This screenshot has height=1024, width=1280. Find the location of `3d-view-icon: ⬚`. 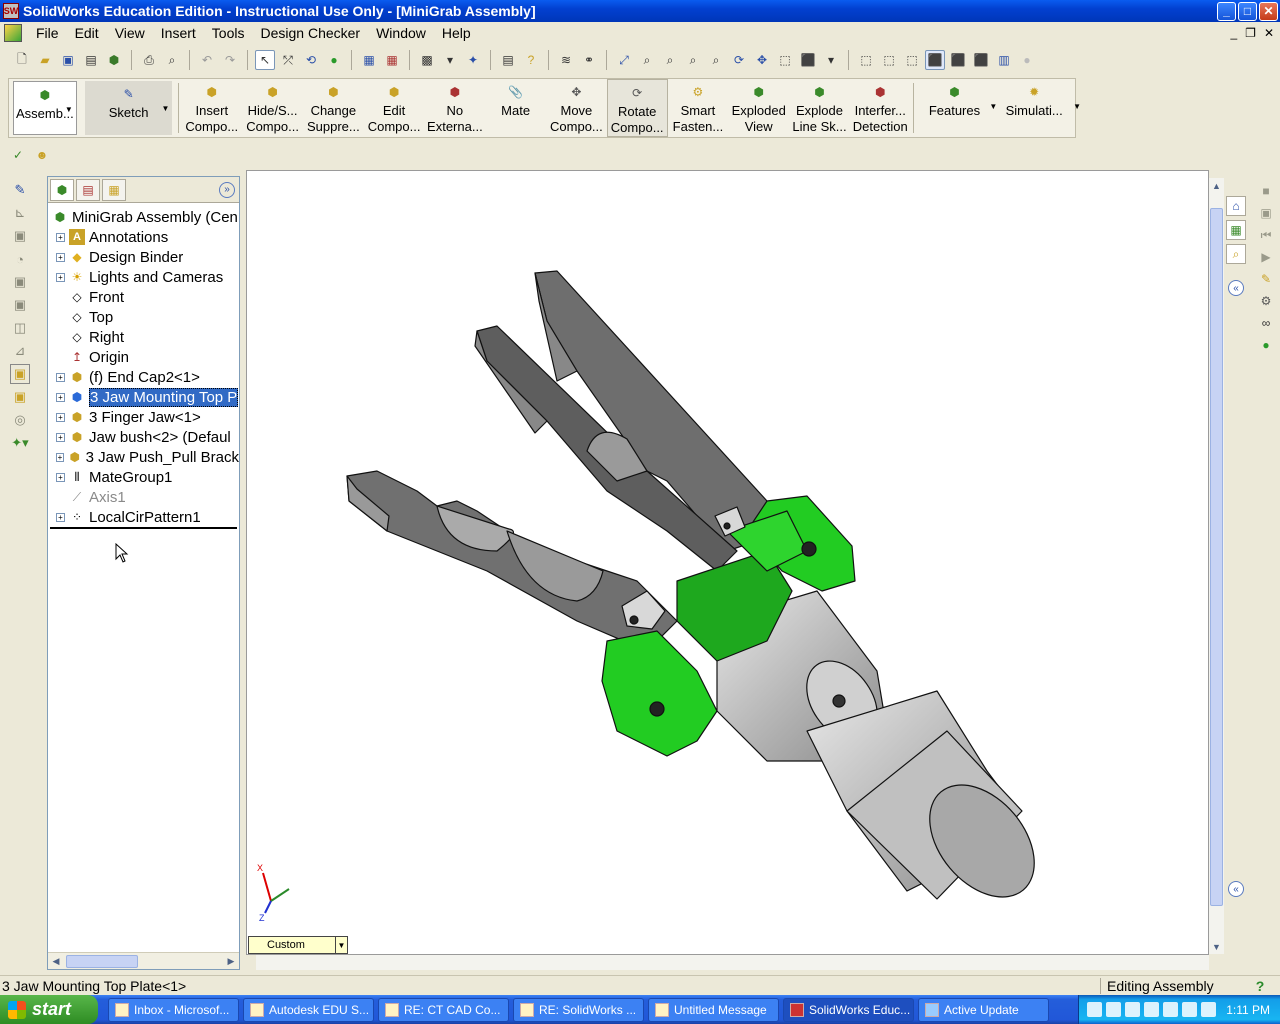

3d-view-icon: ⬚ is located at coordinates (785, 60).